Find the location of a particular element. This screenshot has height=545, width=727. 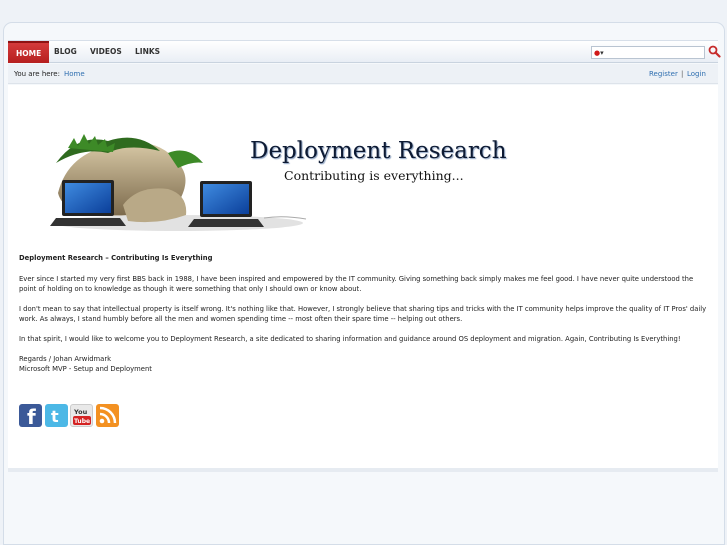

svg-text: You is located at coordinates (80, 412).